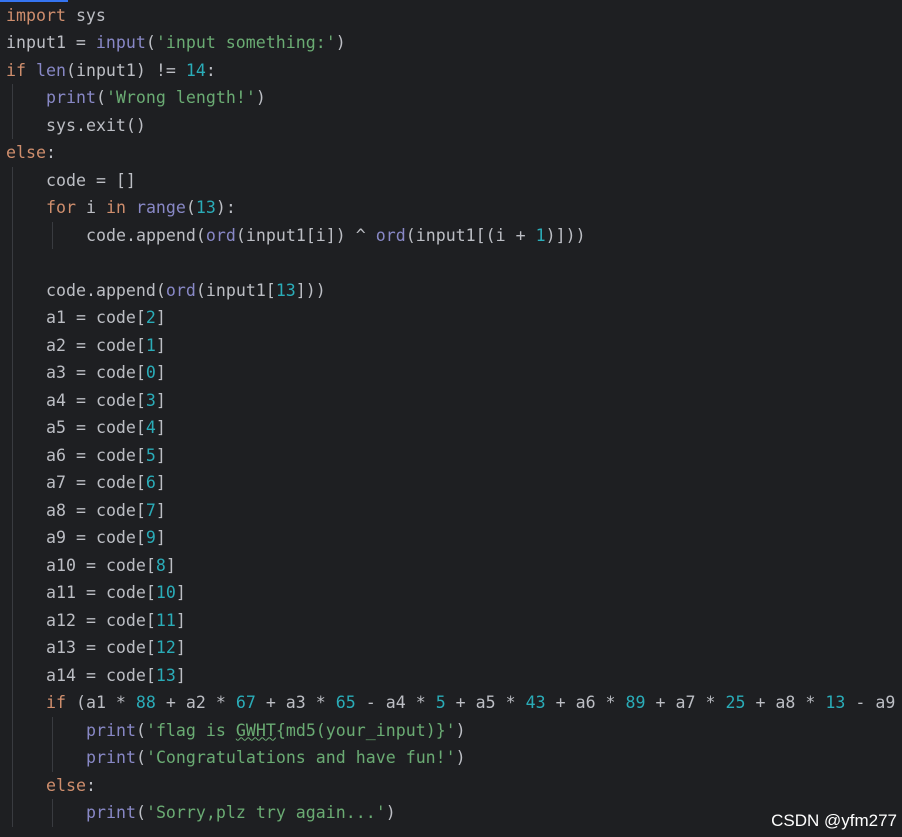 This screenshot has width=902, height=837. I want to click on code-line: a14 = code[13], so click(116, 676).